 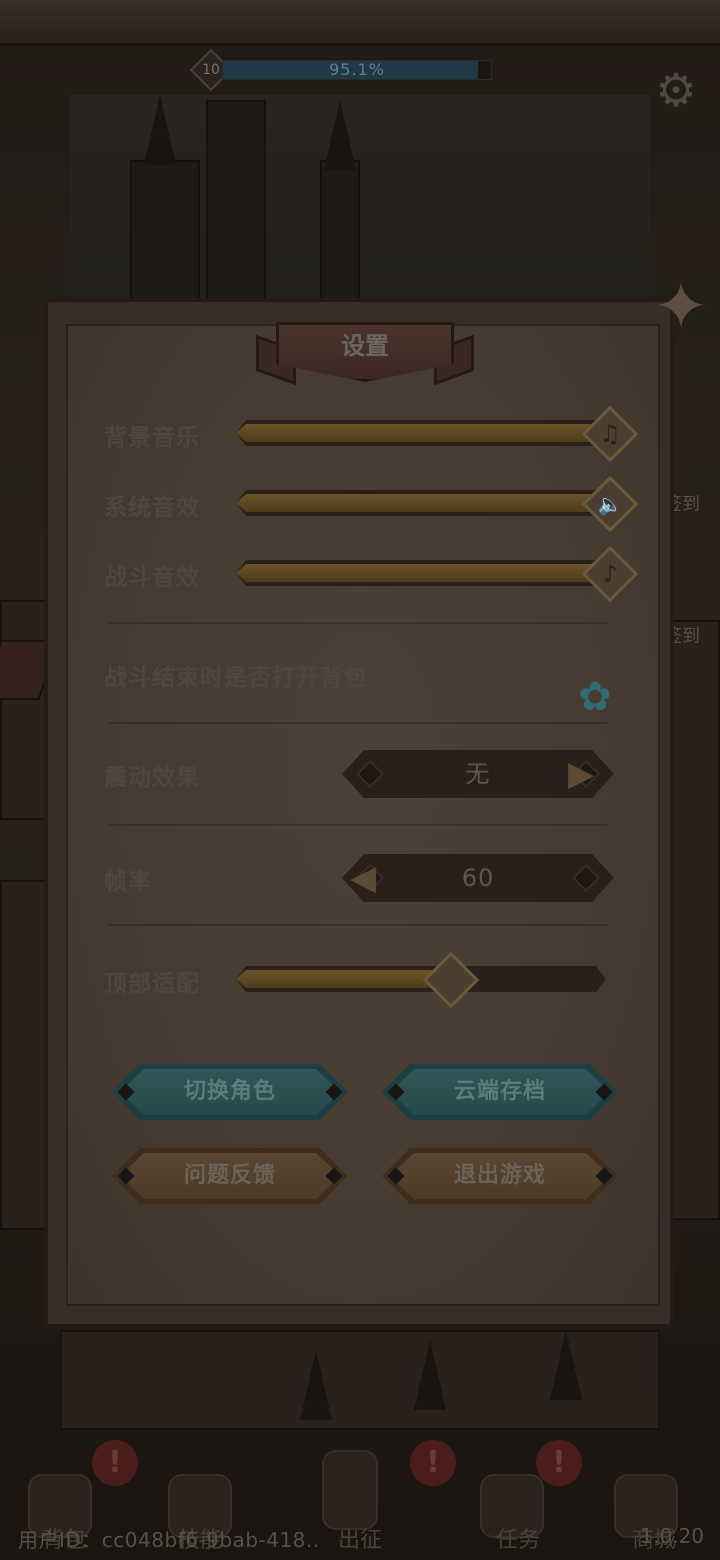 I want to click on cloud-save-button: 云端存档, so click(x=500, y=1092).